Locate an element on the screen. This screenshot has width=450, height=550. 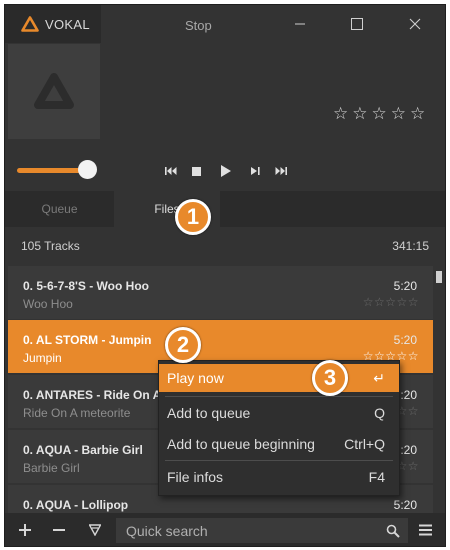
first-track-button is located at coordinates (171, 171).